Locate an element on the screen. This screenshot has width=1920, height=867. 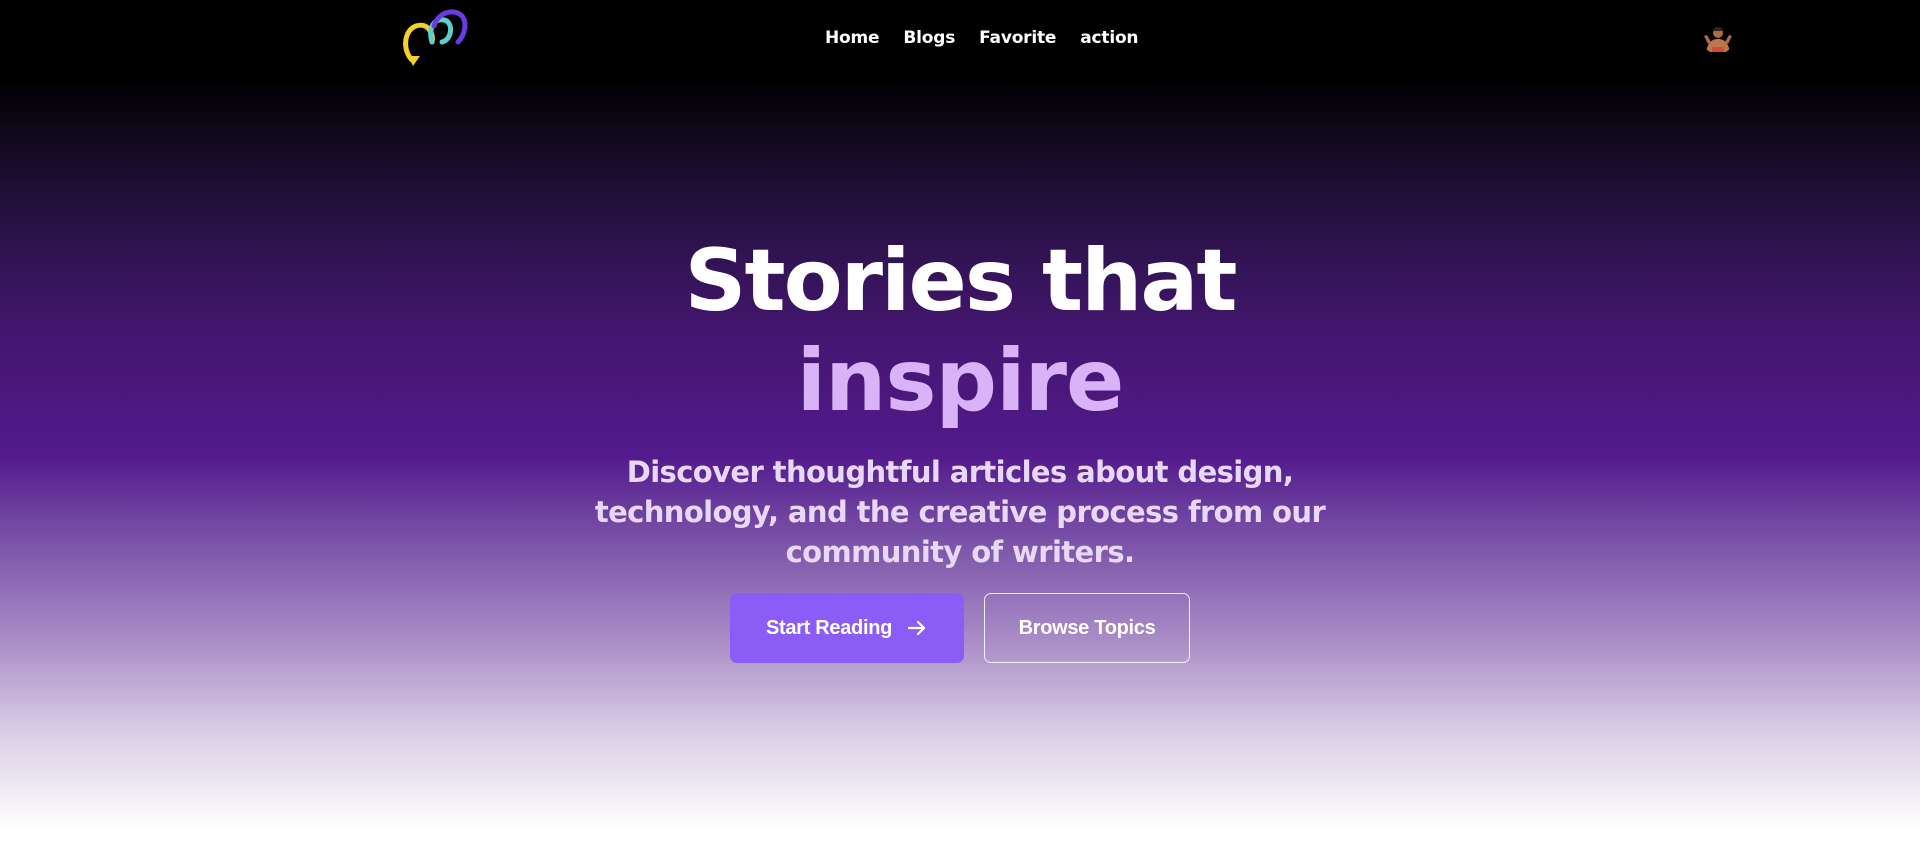
arrow-right-icon is located at coordinates (917, 628).